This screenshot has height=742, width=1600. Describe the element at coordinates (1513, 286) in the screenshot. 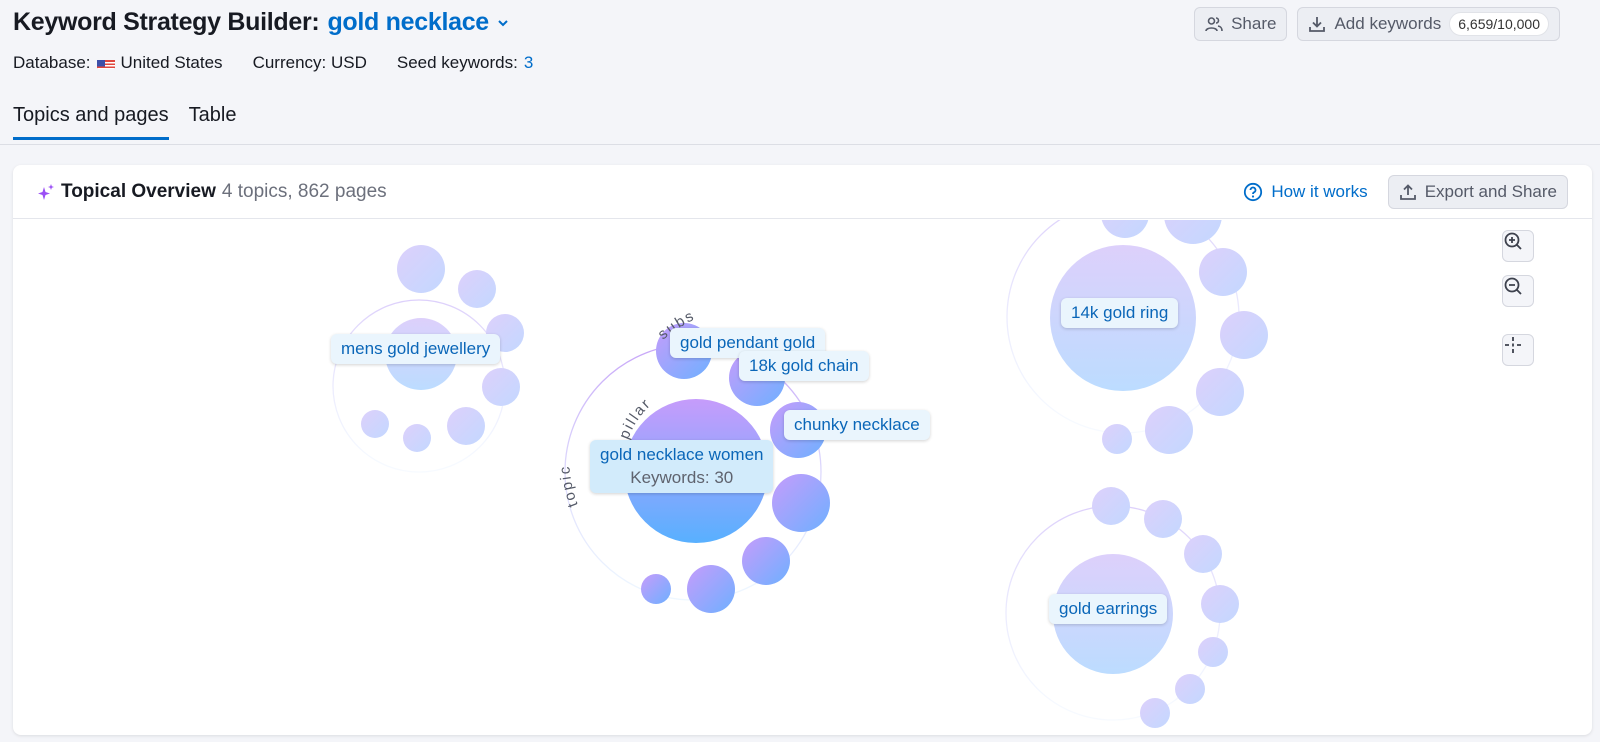

I see `zoom-out-icon` at that location.